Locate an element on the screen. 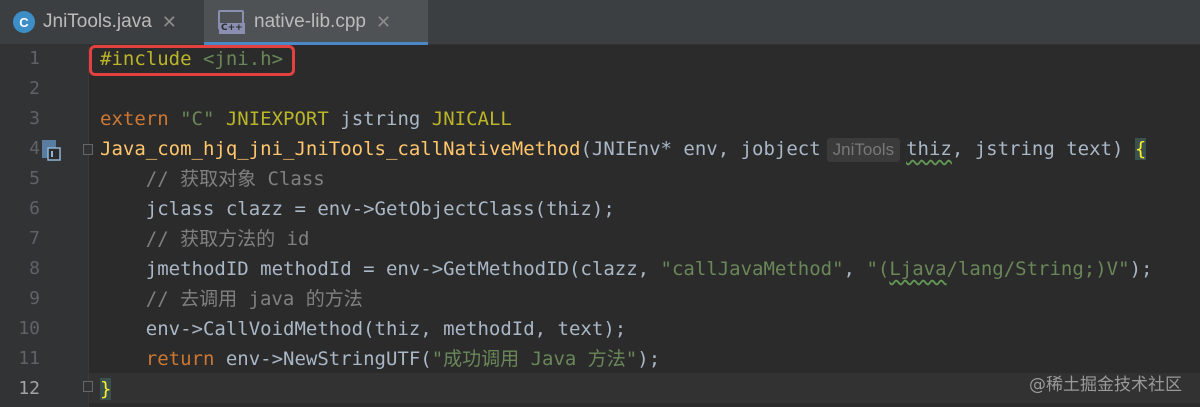  line-number: 3 is located at coordinates (34, 118).